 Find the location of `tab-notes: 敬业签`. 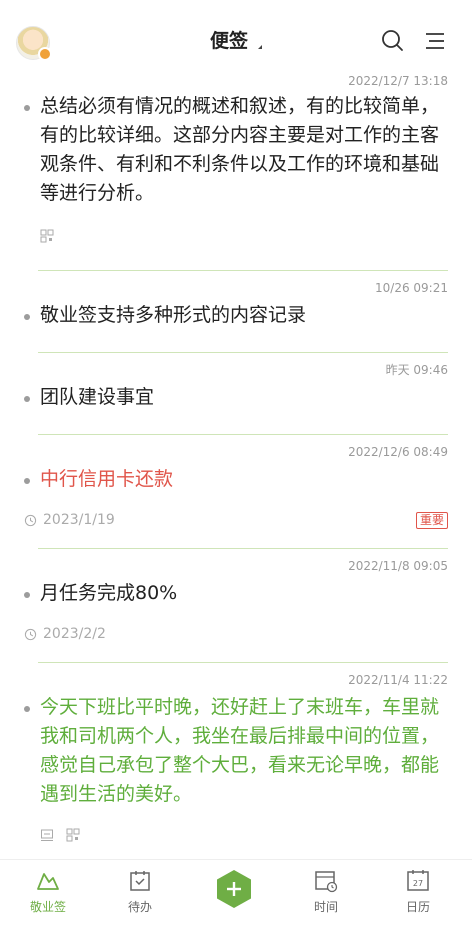

tab-notes: 敬业签 is located at coordinates (48, 891).